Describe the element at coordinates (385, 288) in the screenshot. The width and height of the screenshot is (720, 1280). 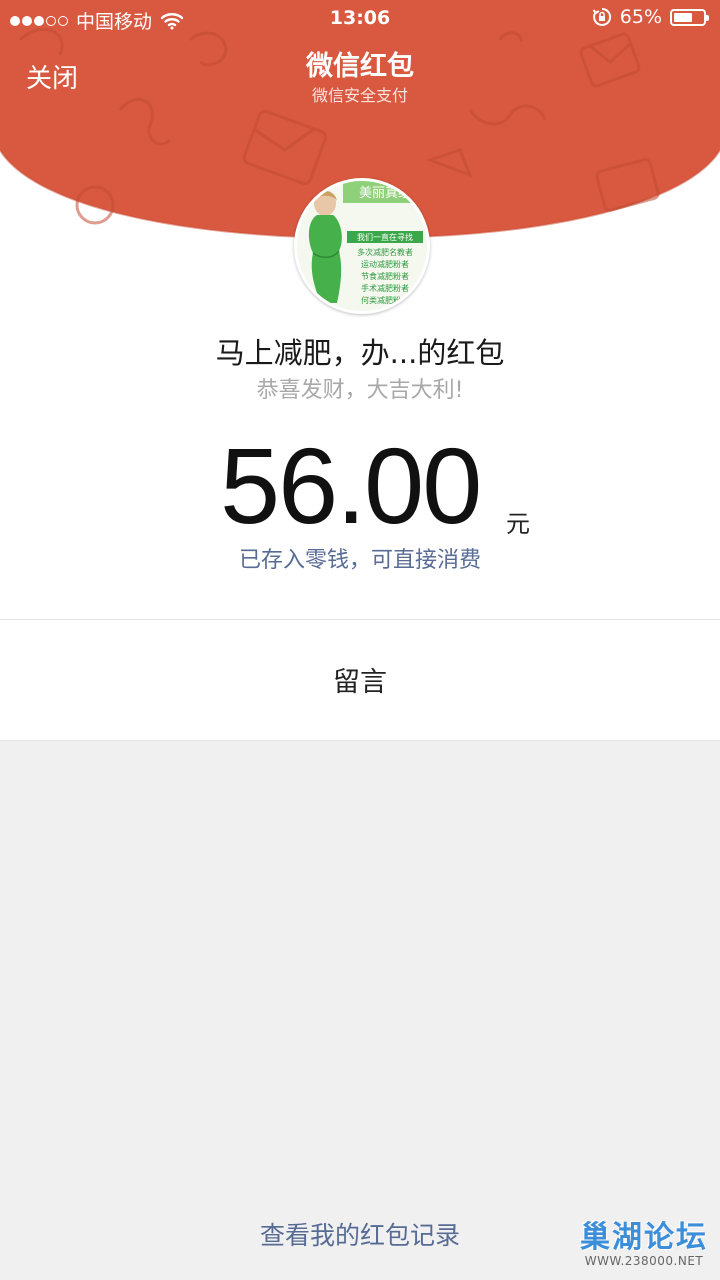
I see `svg-text: 手术减肥粉者` at that location.